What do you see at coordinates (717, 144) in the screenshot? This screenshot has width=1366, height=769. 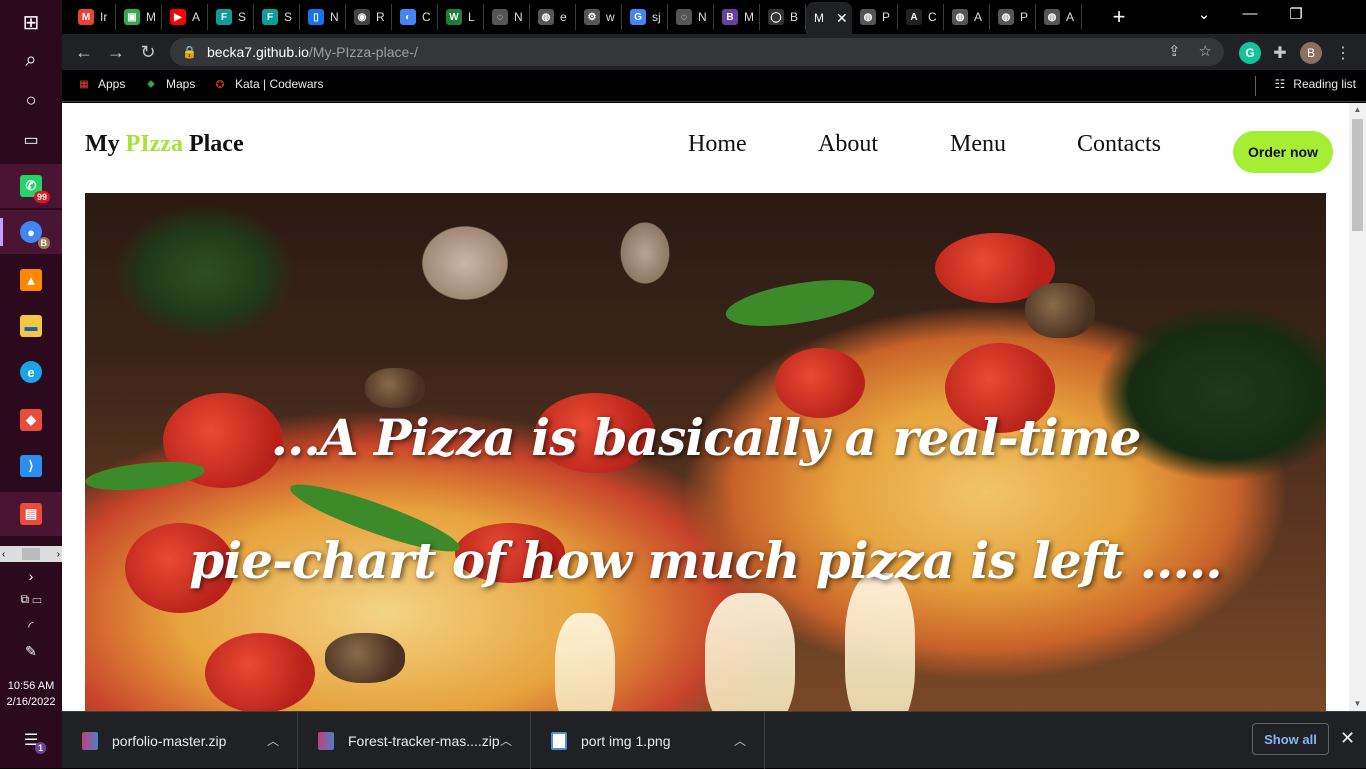 I see `nav-home: Home` at bounding box center [717, 144].